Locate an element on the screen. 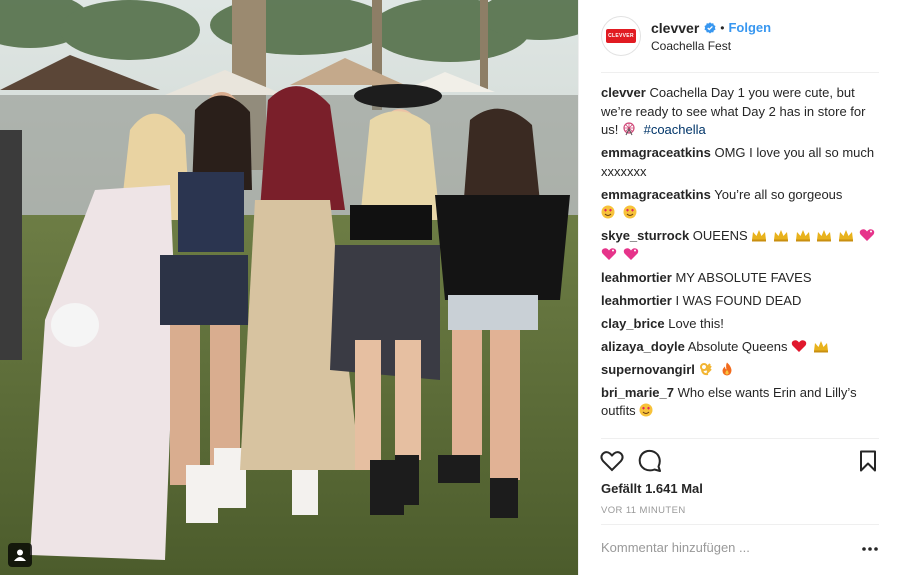  comment: leahmortier I WAS FOUND DEAD is located at coordinates (741, 301).